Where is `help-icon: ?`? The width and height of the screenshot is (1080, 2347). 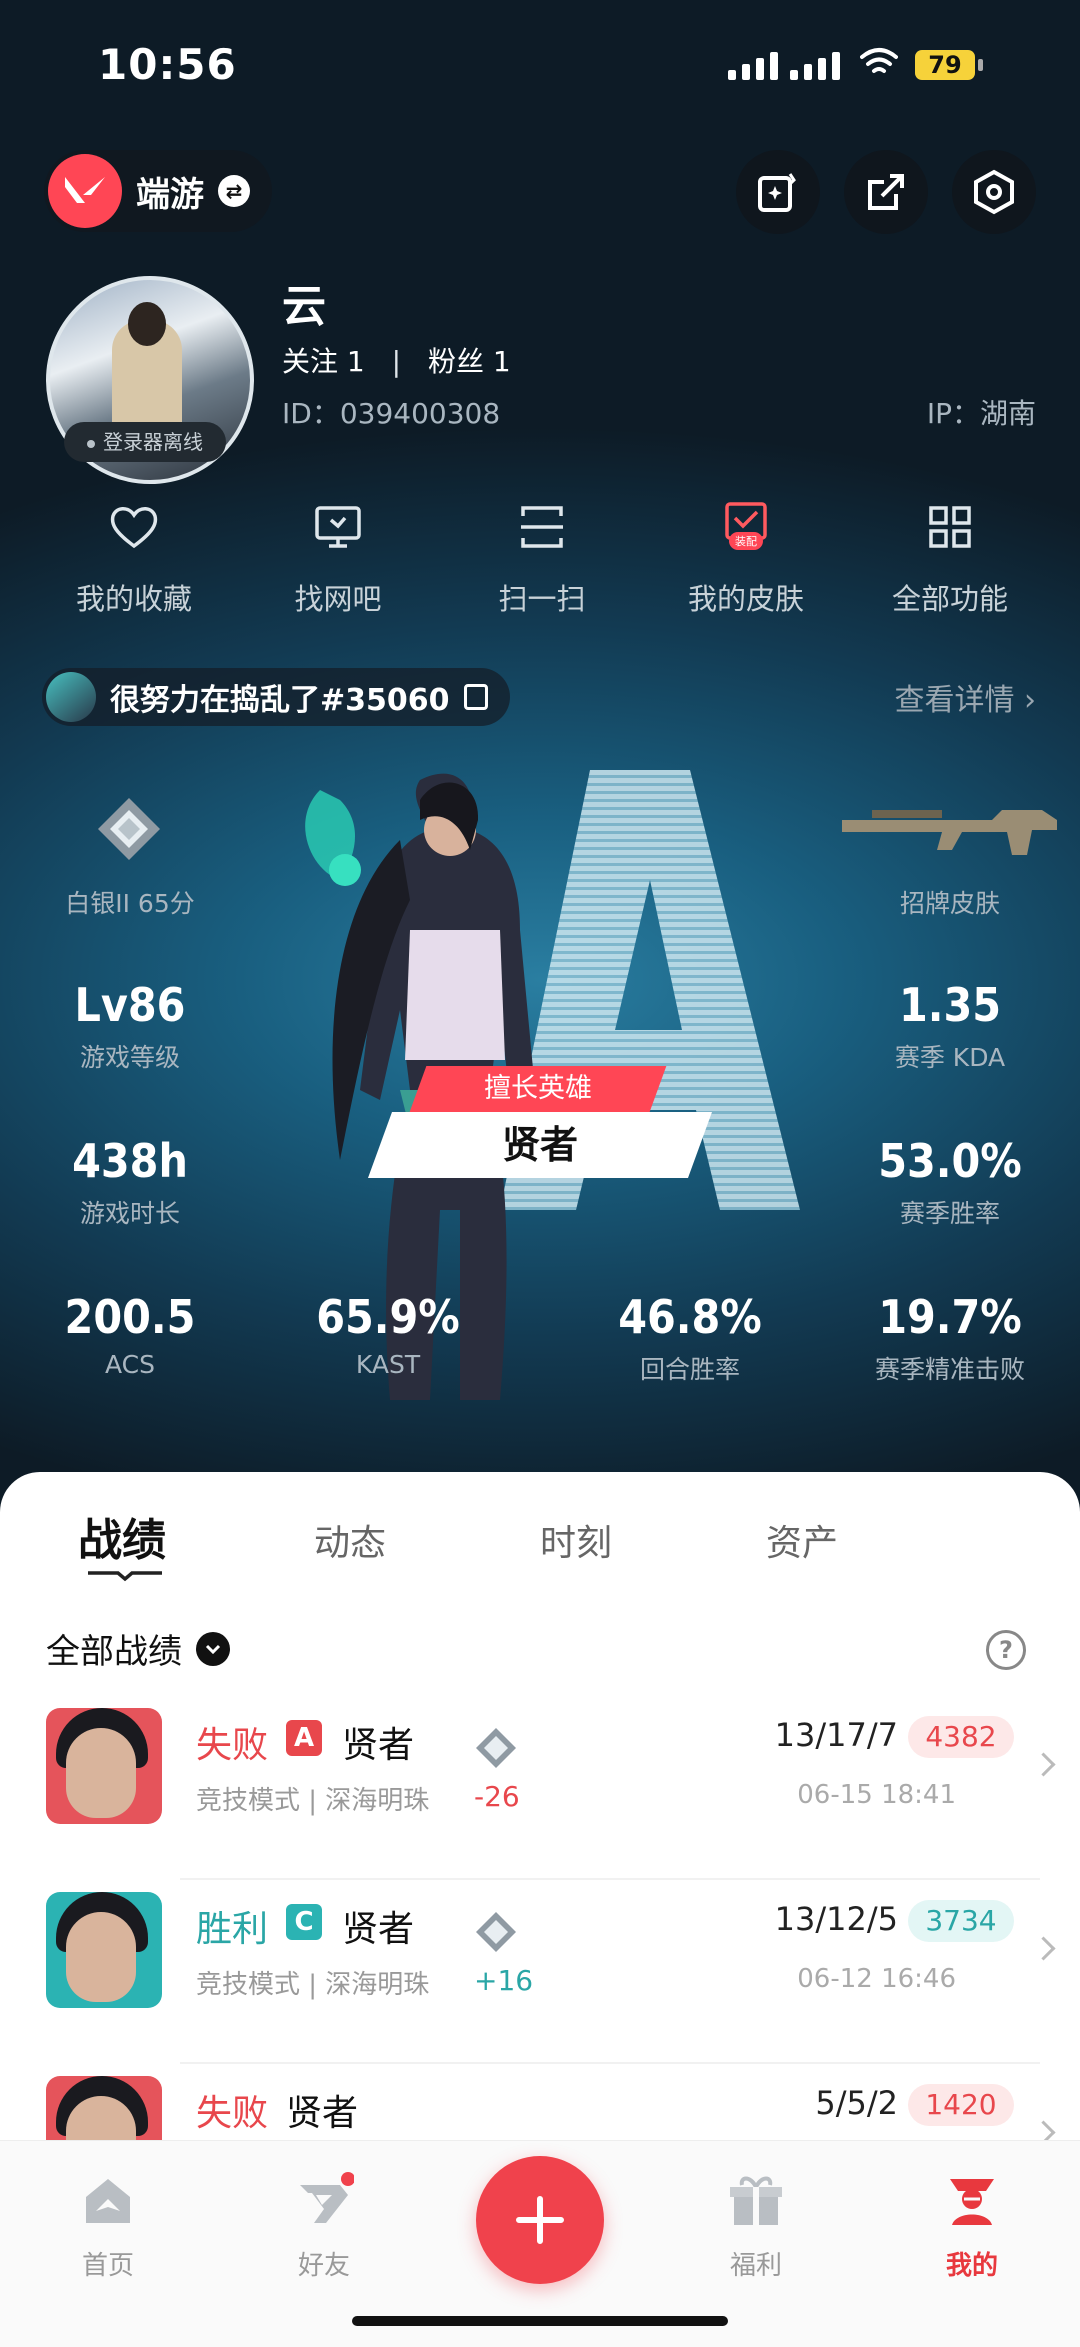 help-icon: ? is located at coordinates (1006, 1650).